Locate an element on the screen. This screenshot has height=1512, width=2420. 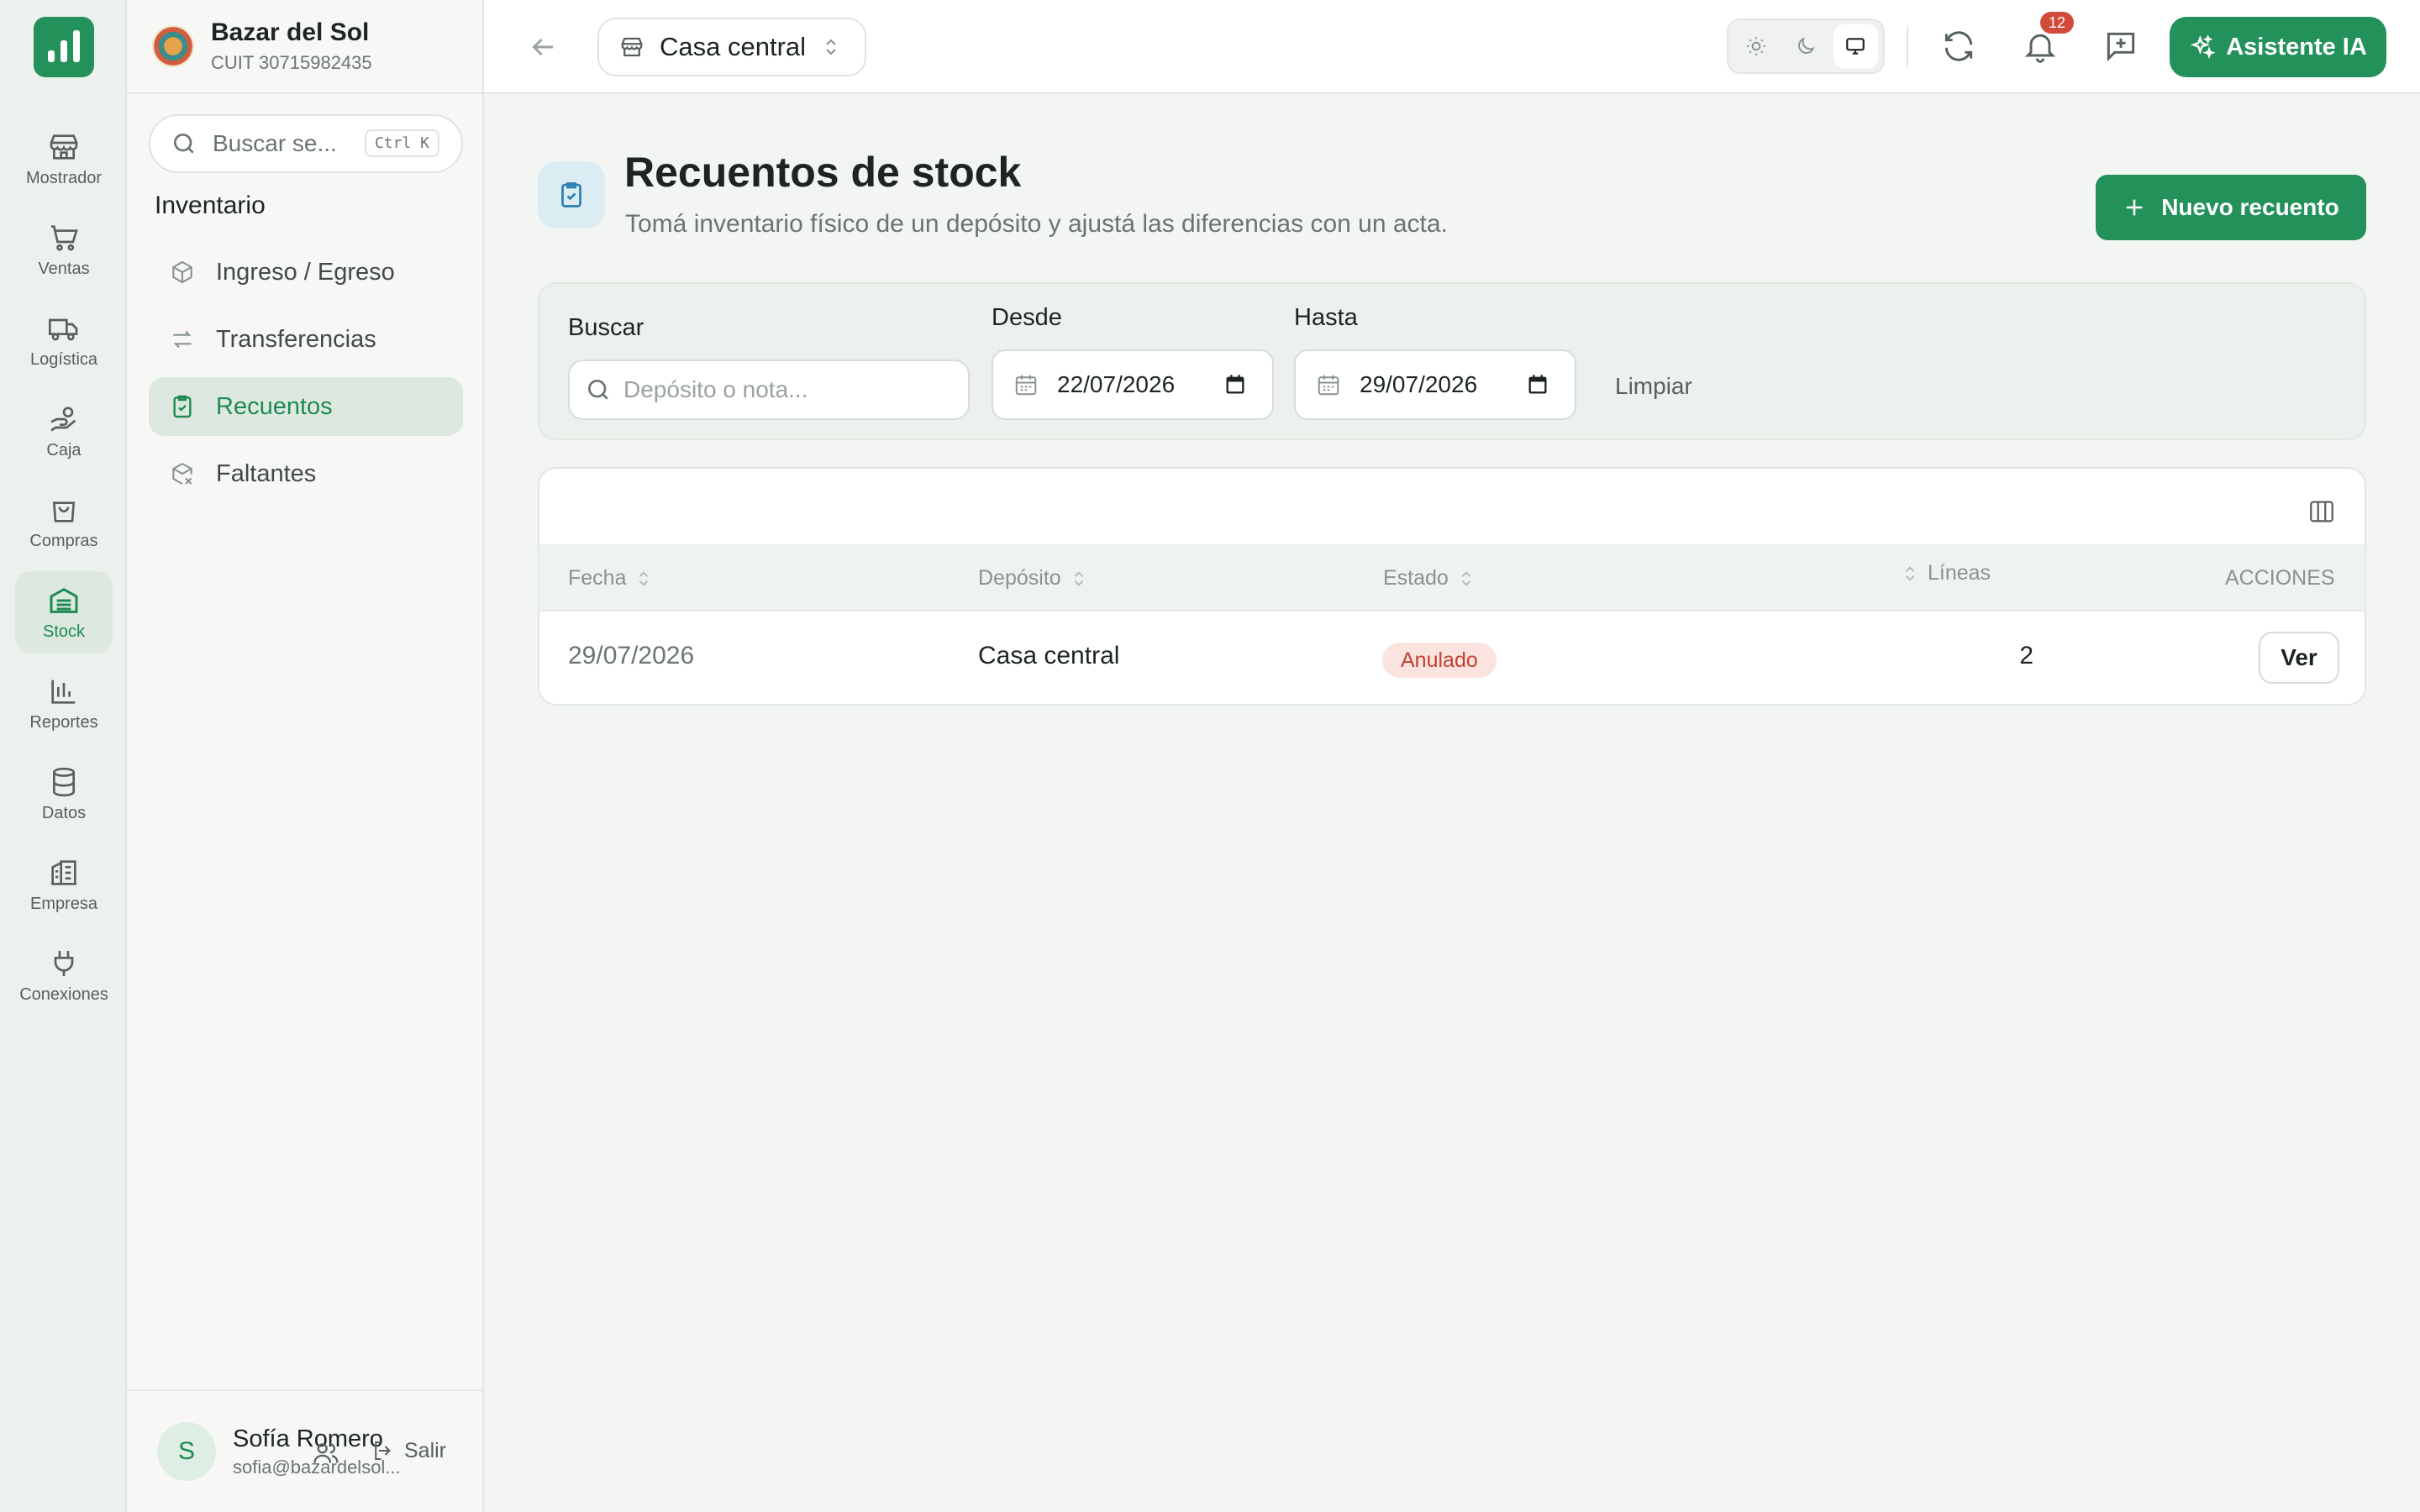
theme-light-button is located at coordinates (1755, 46).